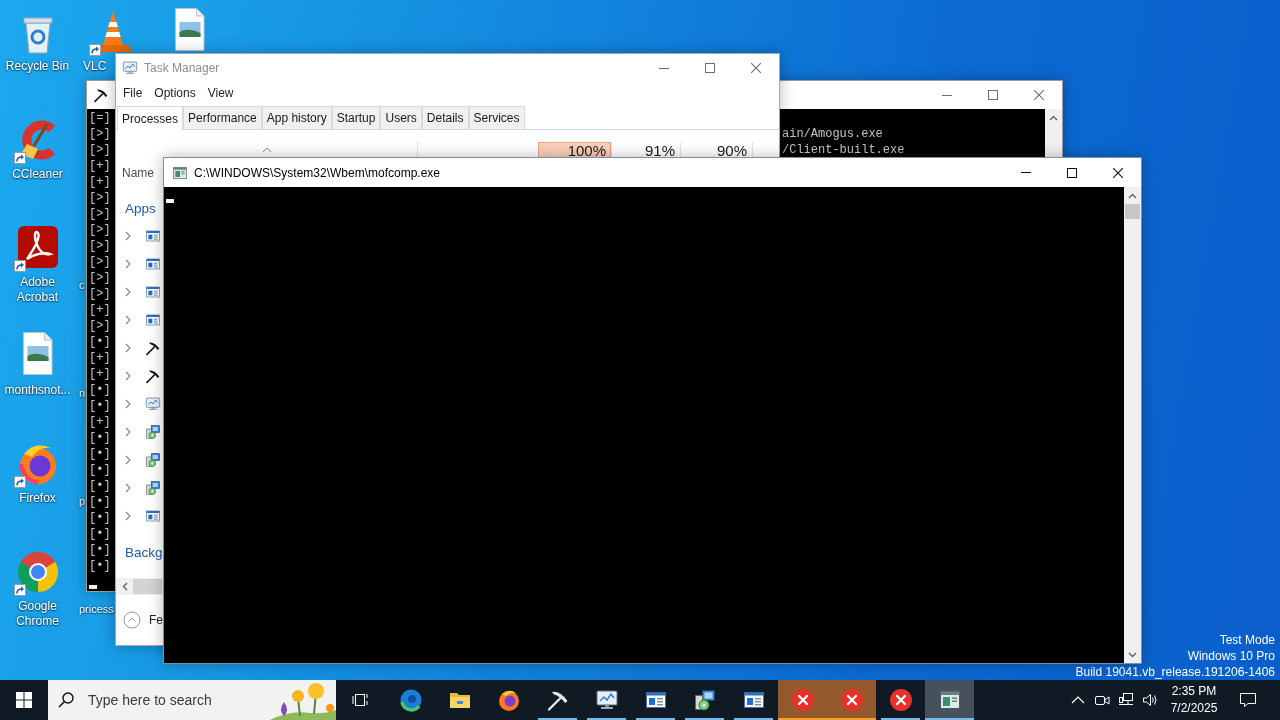 The height and width of the screenshot is (720, 1280). Describe the element at coordinates (173, 700) in the screenshot. I see `search-input: Type here to search` at that location.